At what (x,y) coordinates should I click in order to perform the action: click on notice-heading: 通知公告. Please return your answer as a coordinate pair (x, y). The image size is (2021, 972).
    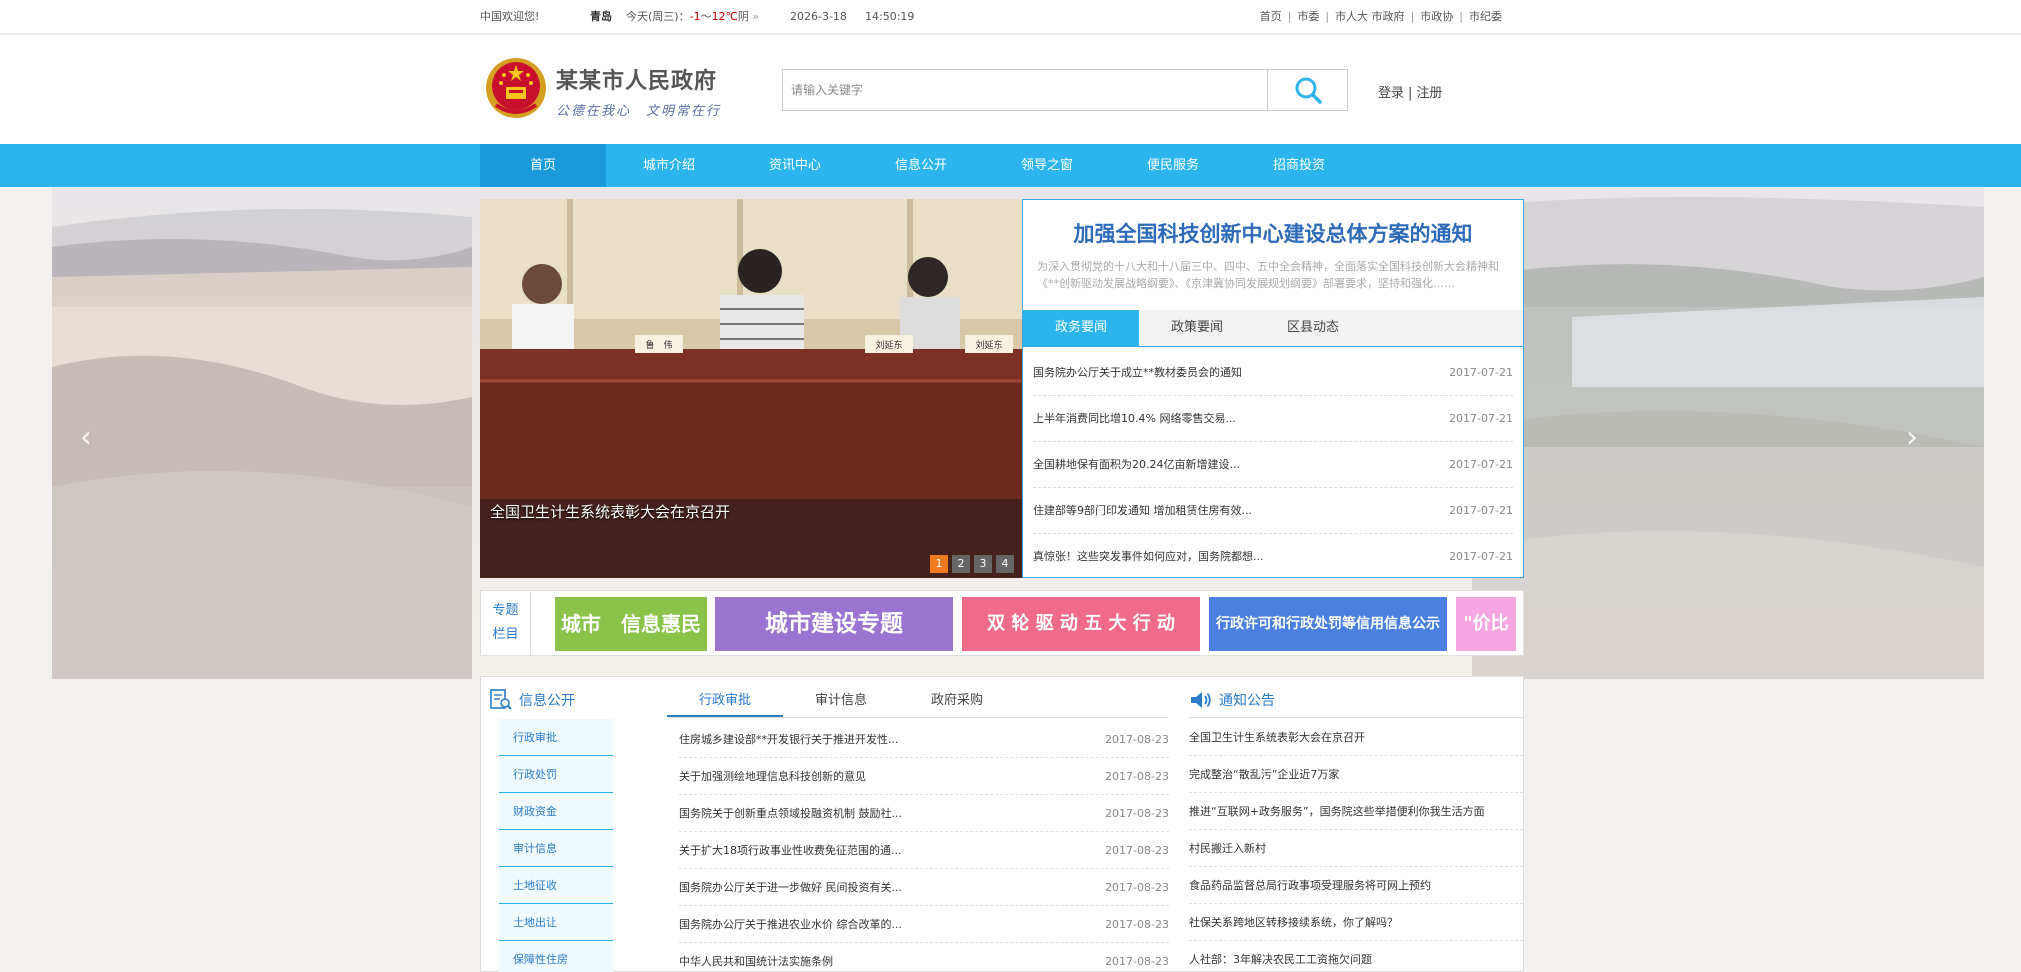
    Looking at the image, I should click on (1232, 700).